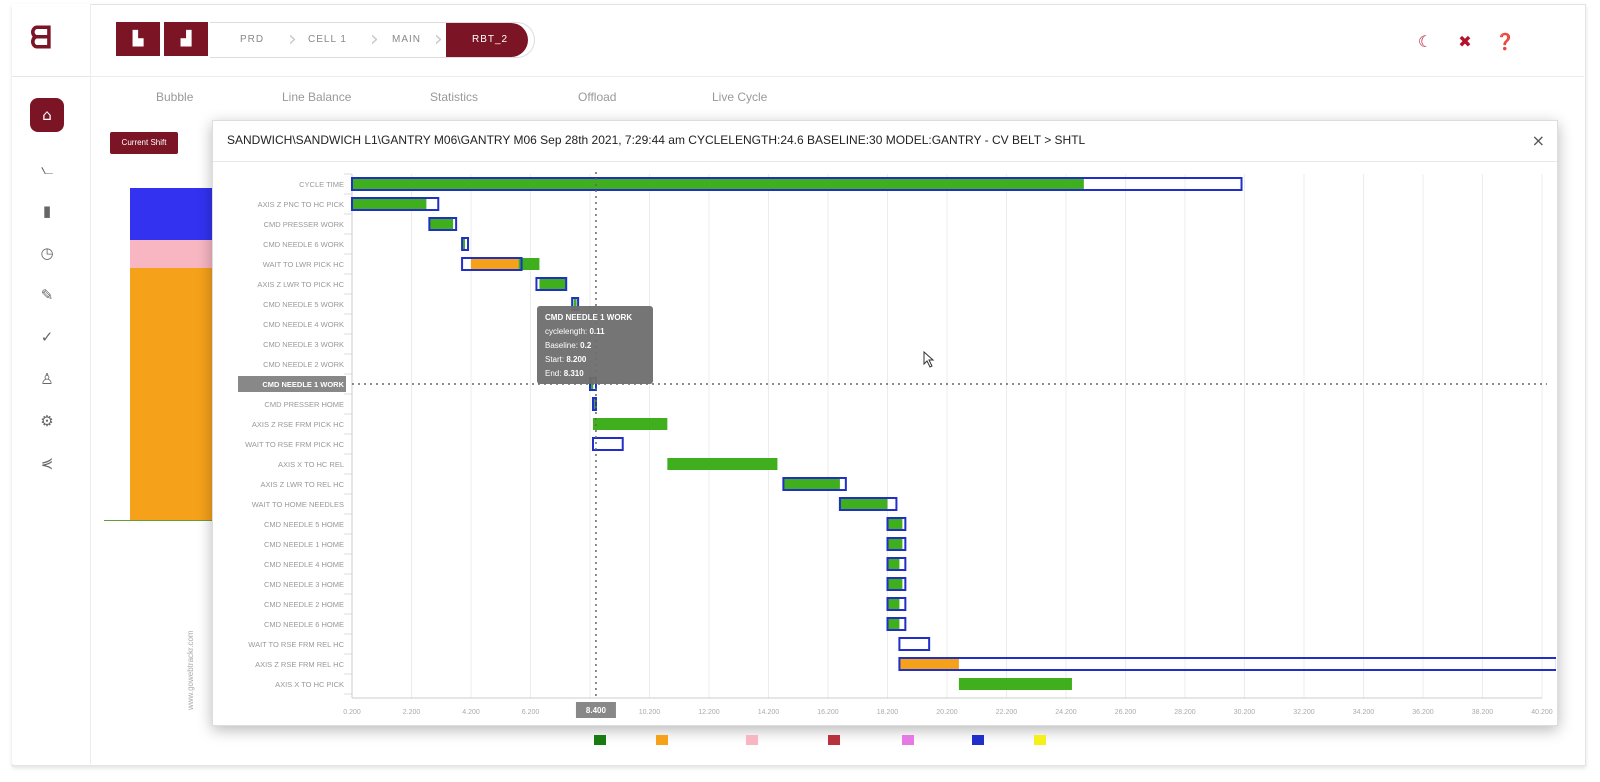 The image size is (1600, 782). What do you see at coordinates (303, 304) in the screenshot?
I see `category-label: CMD NEEDLE 5 WORK` at bounding box center [303, 304].